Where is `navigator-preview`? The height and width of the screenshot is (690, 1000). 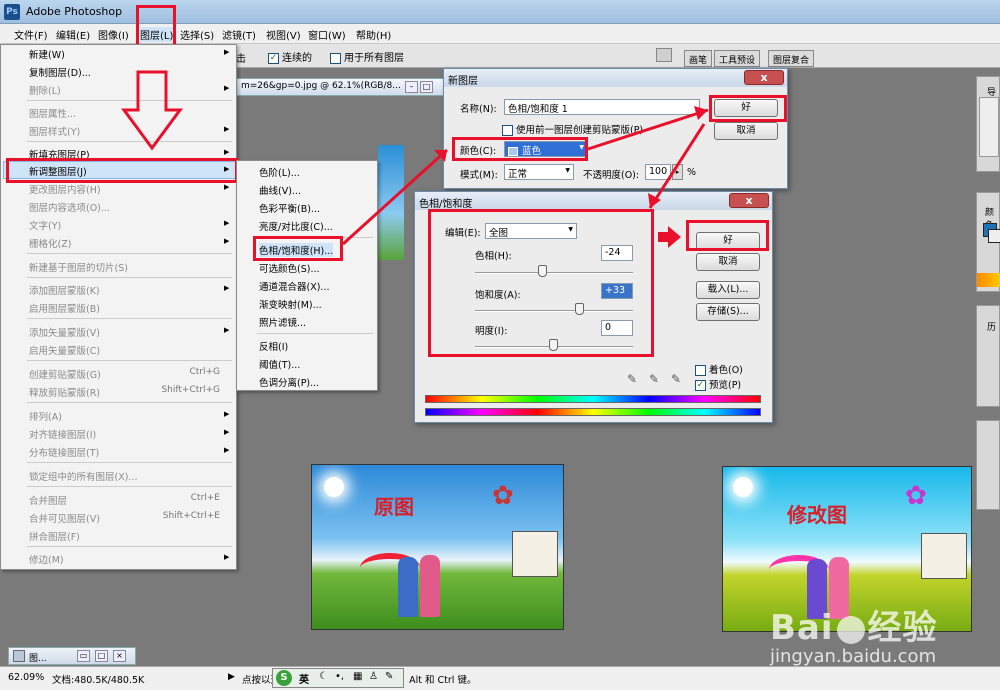
navigator-preview is located at coordinates (989, 127).